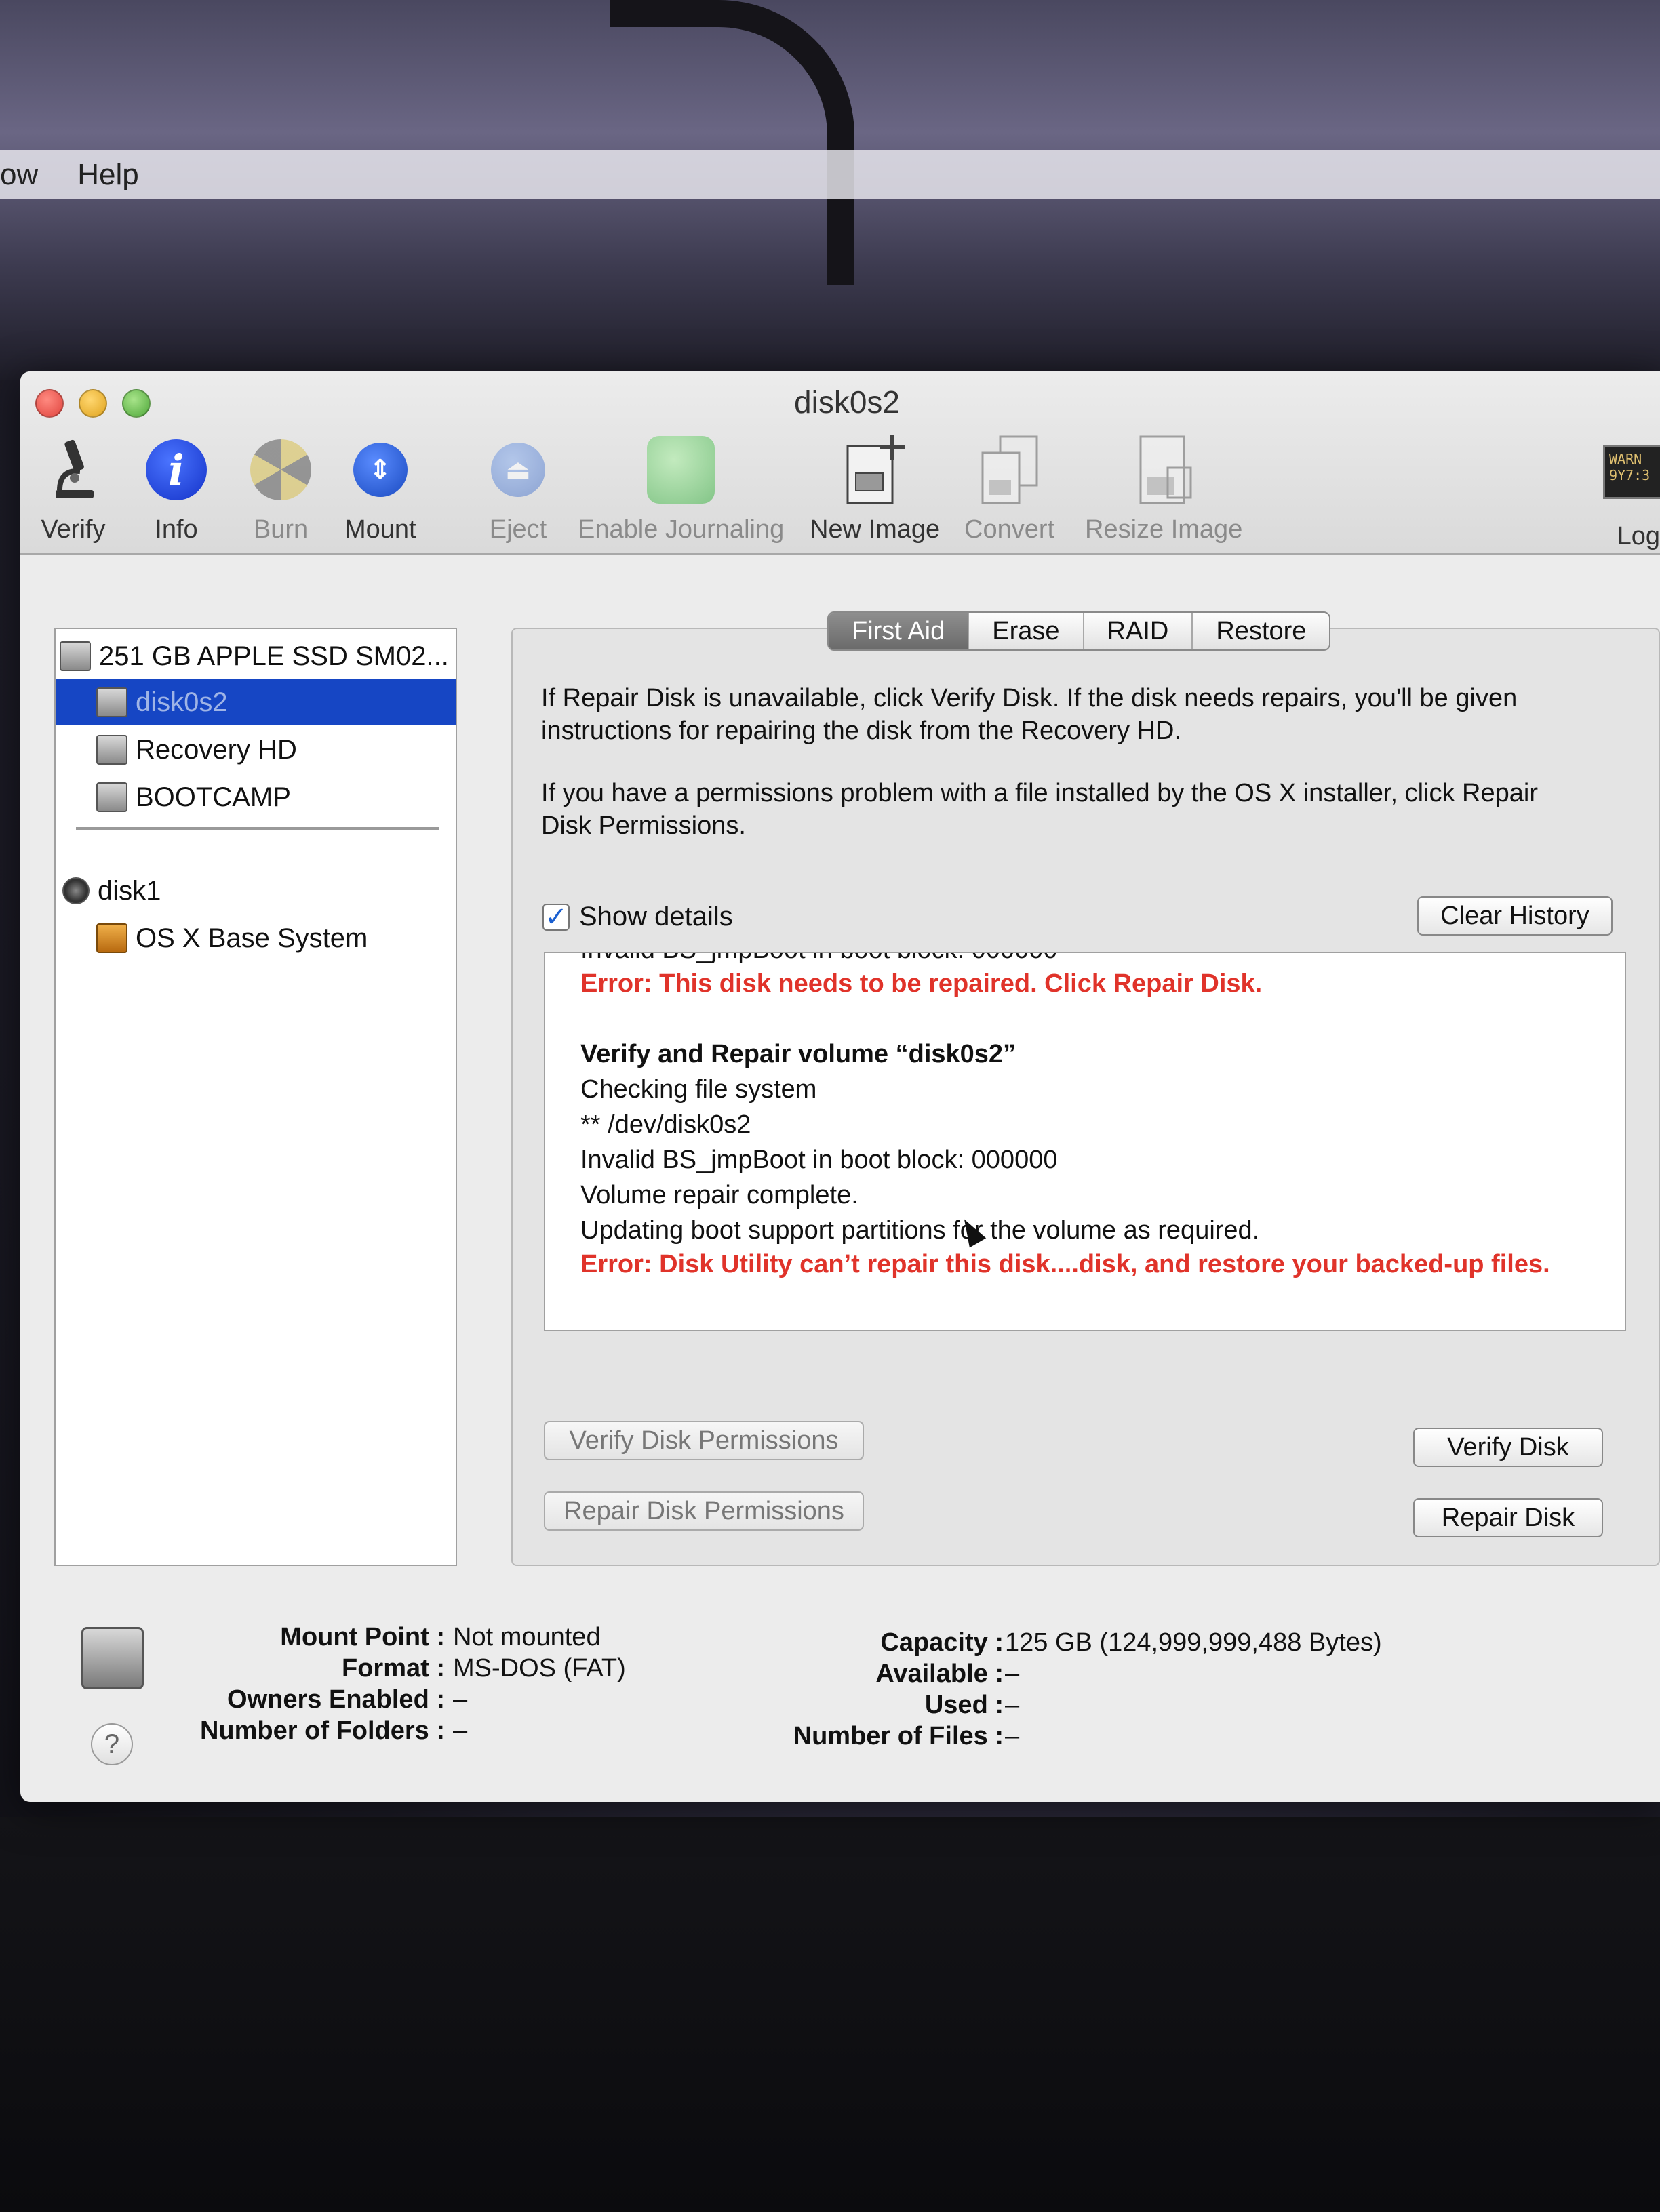 The width and height of the screenshot is (1660, 2212). I want to click on convert-tool: Convert, so click(1009, 488).